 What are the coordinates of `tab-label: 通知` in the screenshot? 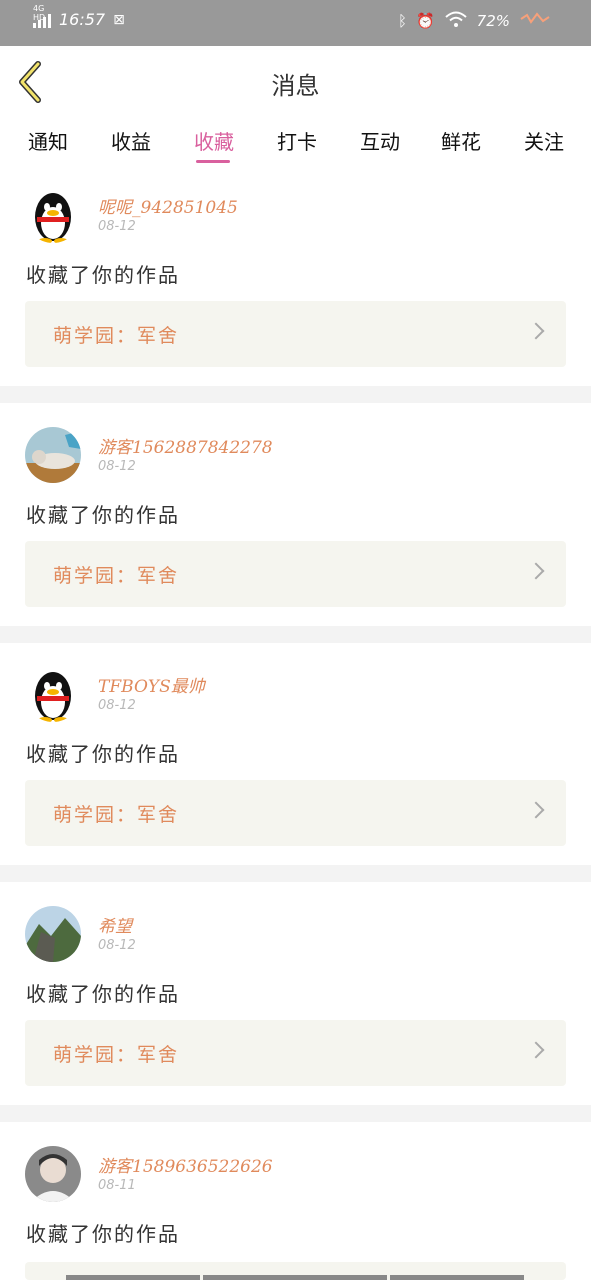 It's located at (48, 142).